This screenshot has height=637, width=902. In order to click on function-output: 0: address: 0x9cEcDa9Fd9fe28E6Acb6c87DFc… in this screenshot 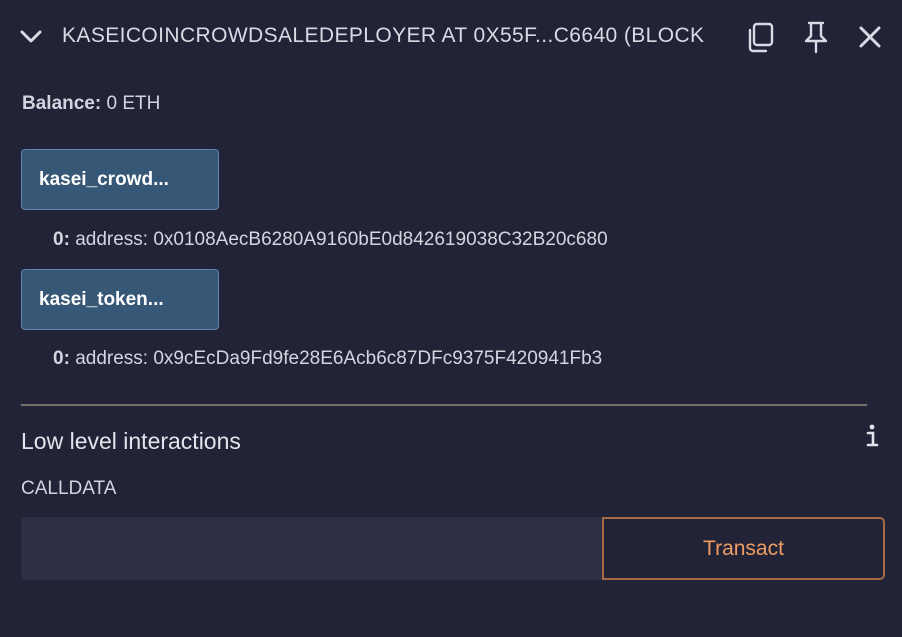, I will do `click(327, 359)`.